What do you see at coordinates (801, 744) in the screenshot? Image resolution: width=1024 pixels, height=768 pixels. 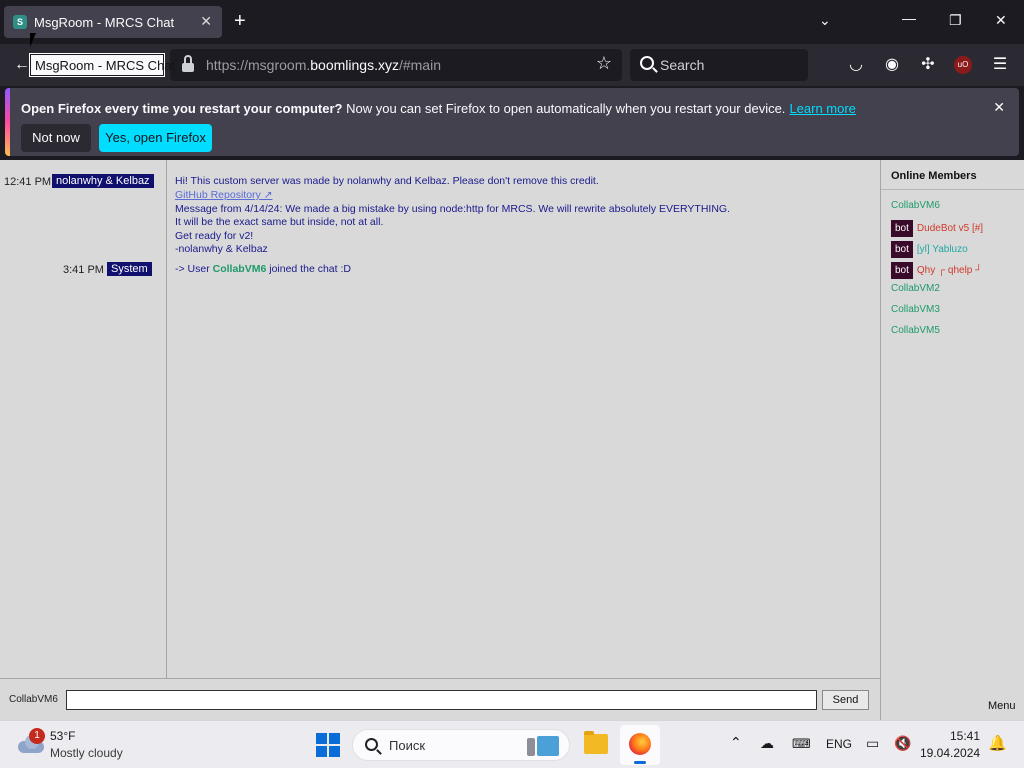 I see `keyboard-icon: ⌨` at bounding box center [801, 744].